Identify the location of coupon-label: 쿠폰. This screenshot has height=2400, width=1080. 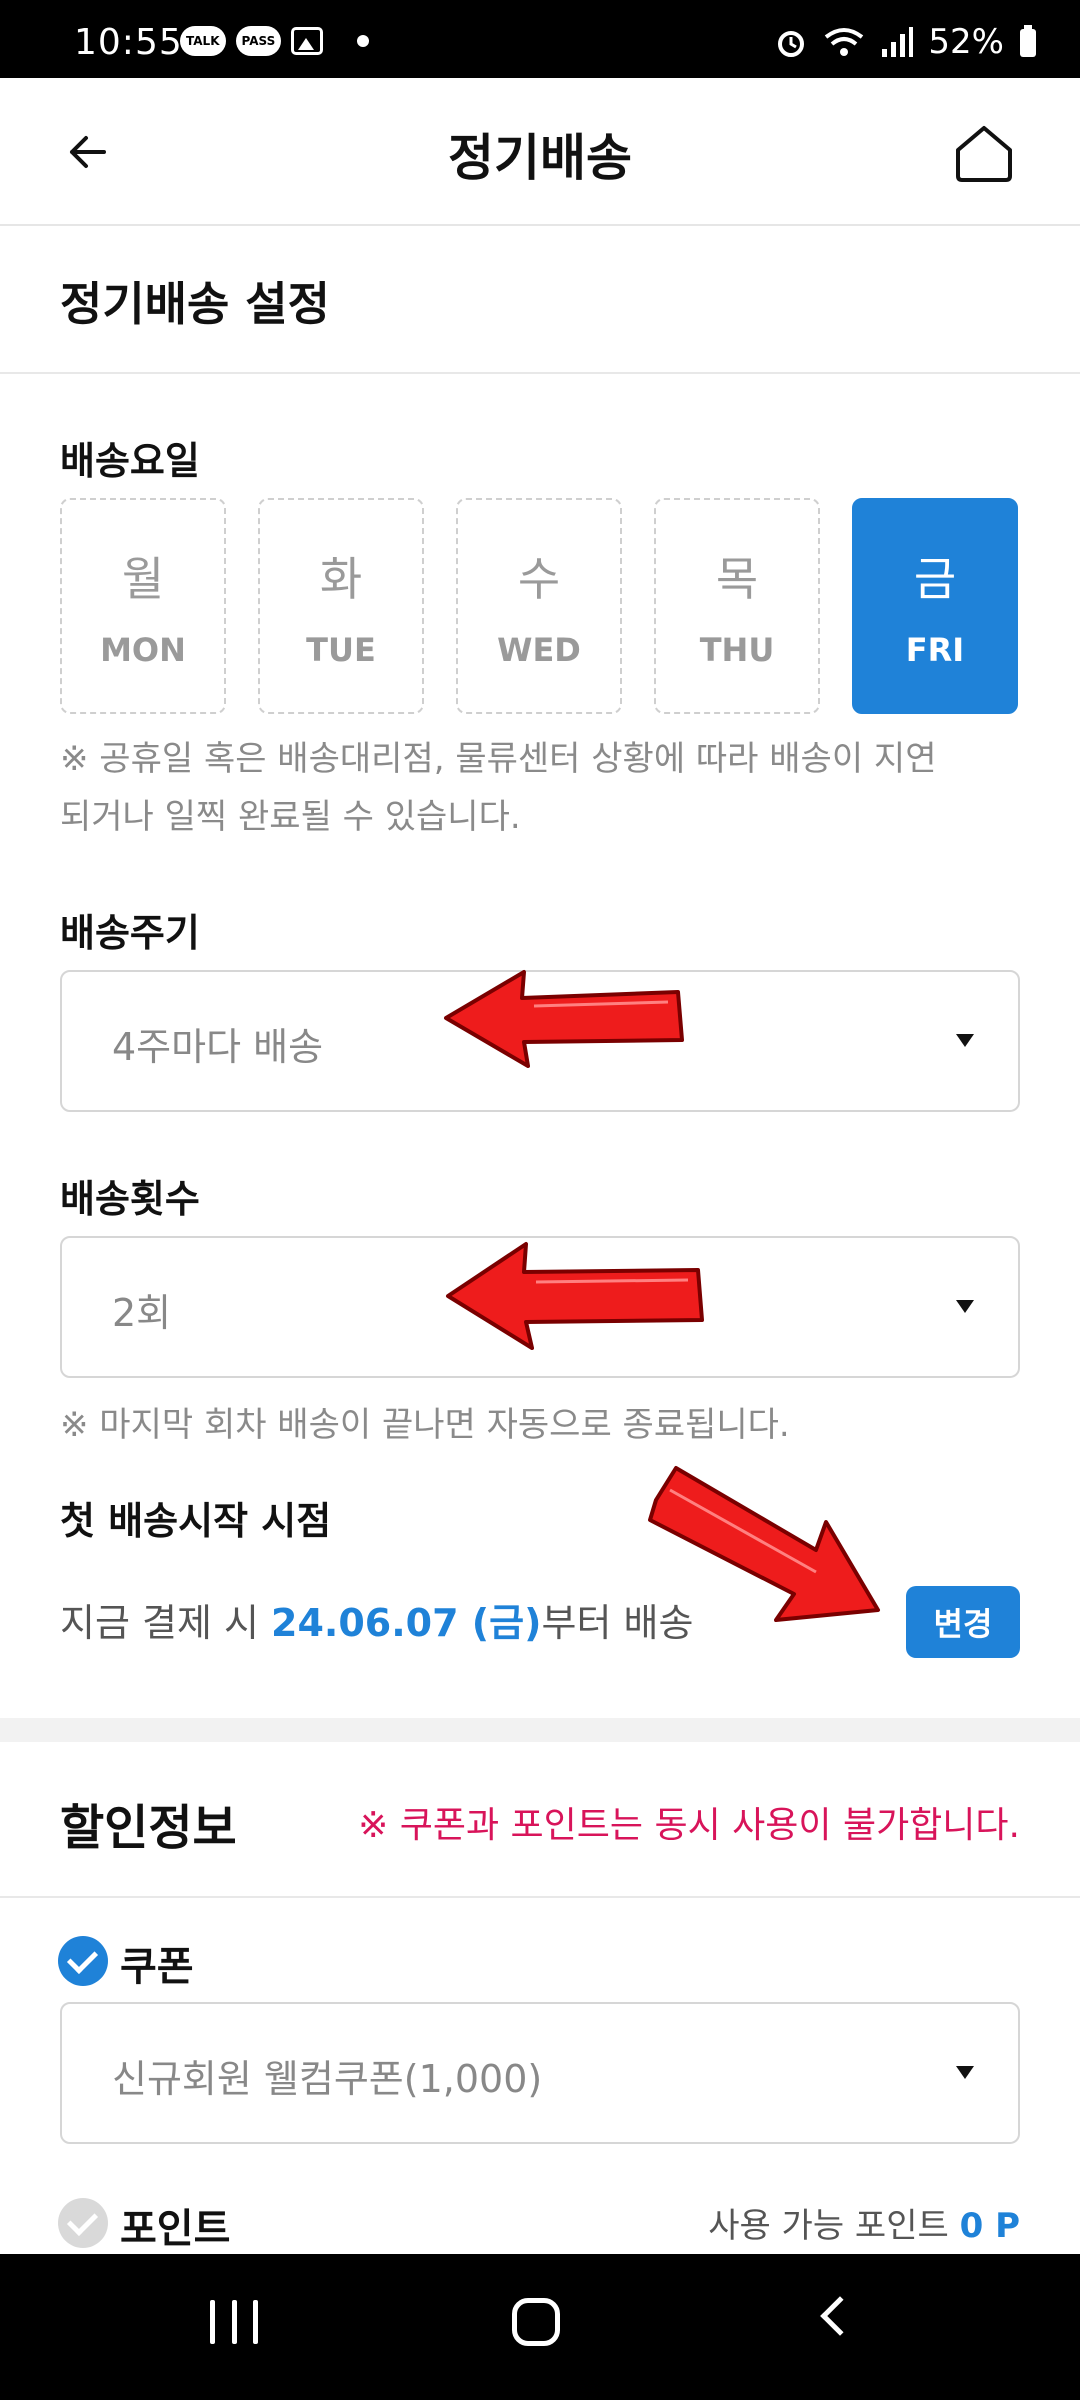
(157, 1967).